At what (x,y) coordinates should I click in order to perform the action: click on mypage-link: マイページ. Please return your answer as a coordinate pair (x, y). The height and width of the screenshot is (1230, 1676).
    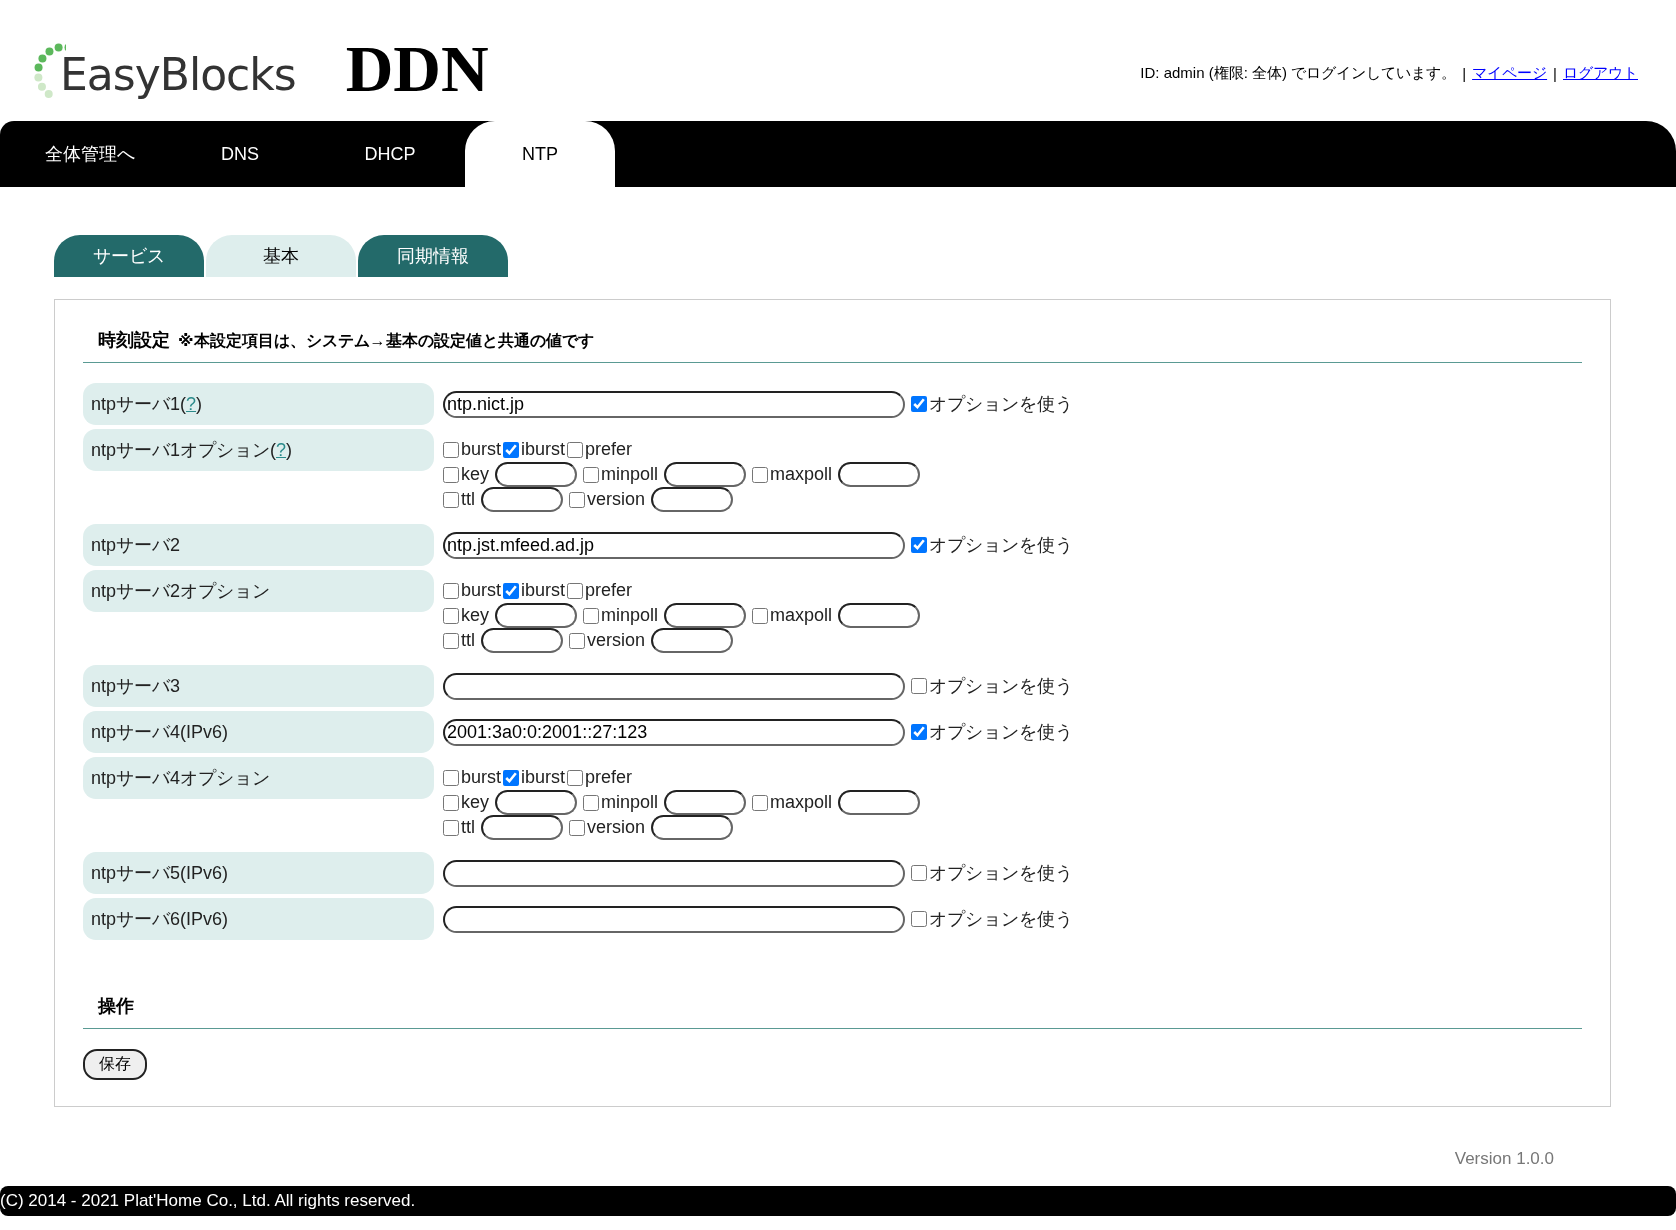
    Looking at the image, I should click on (1510, 73).